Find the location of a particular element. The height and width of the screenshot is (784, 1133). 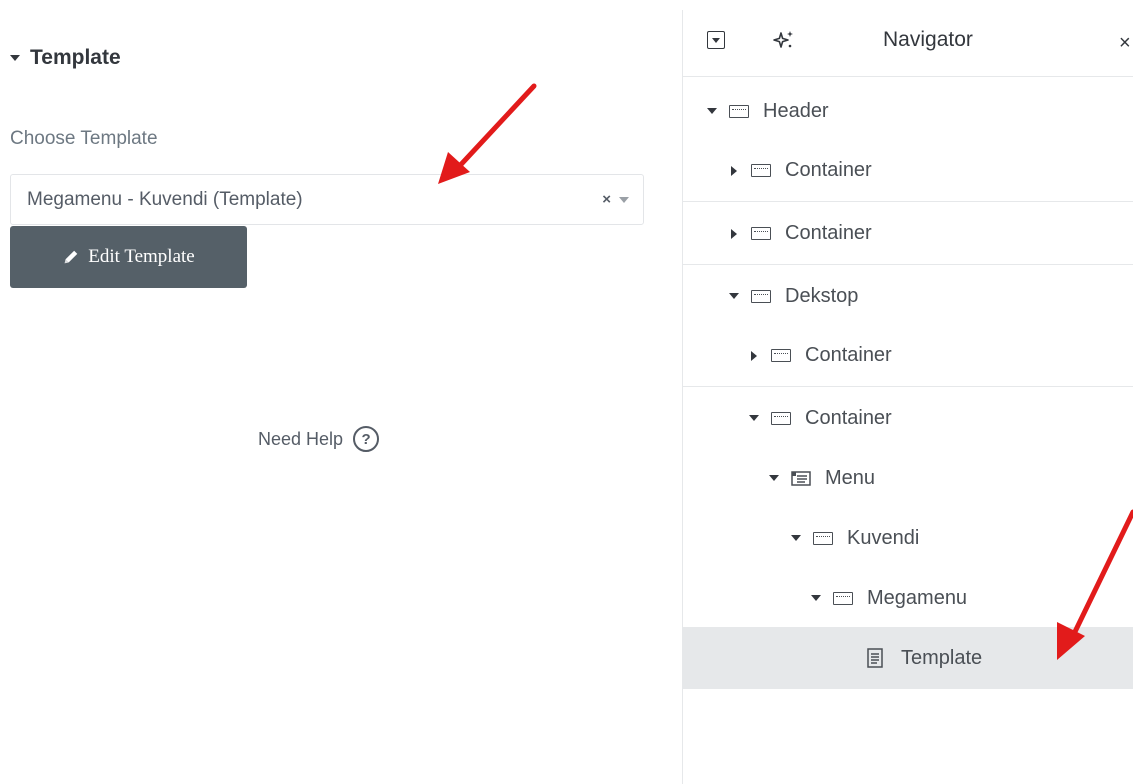

navigator-header: Navigator × is located at coordinates (908, 43).